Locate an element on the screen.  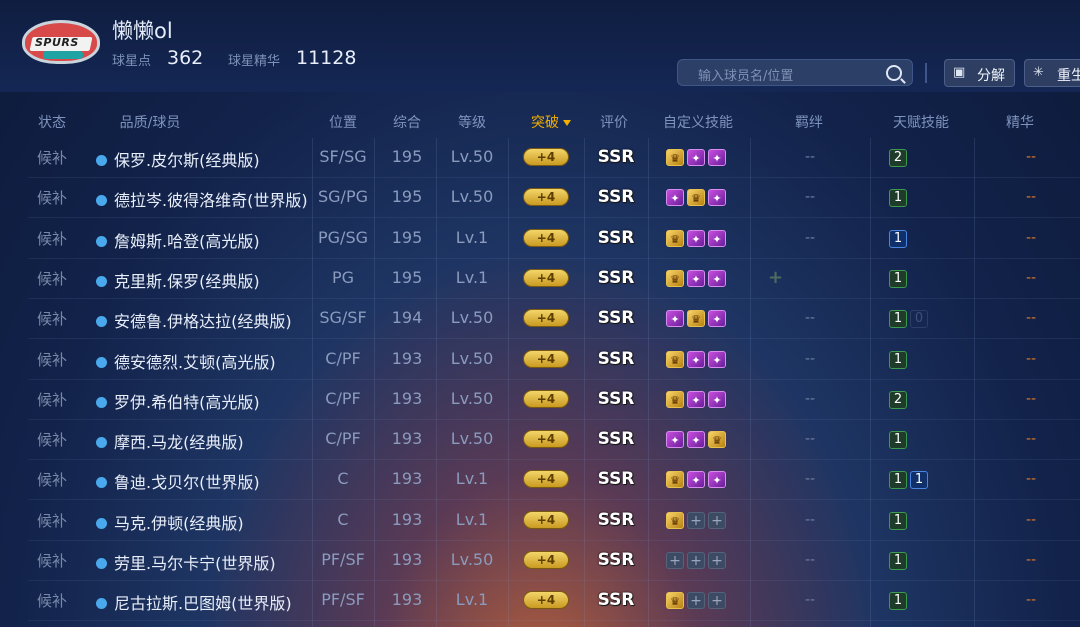
table-row: 候补 德安德烈.艾顿(高光版) C/PF 193 Lv.50 +4 SSR ♛ ✦ ✦ -- 1 -- is located at coordinates (540, 360).